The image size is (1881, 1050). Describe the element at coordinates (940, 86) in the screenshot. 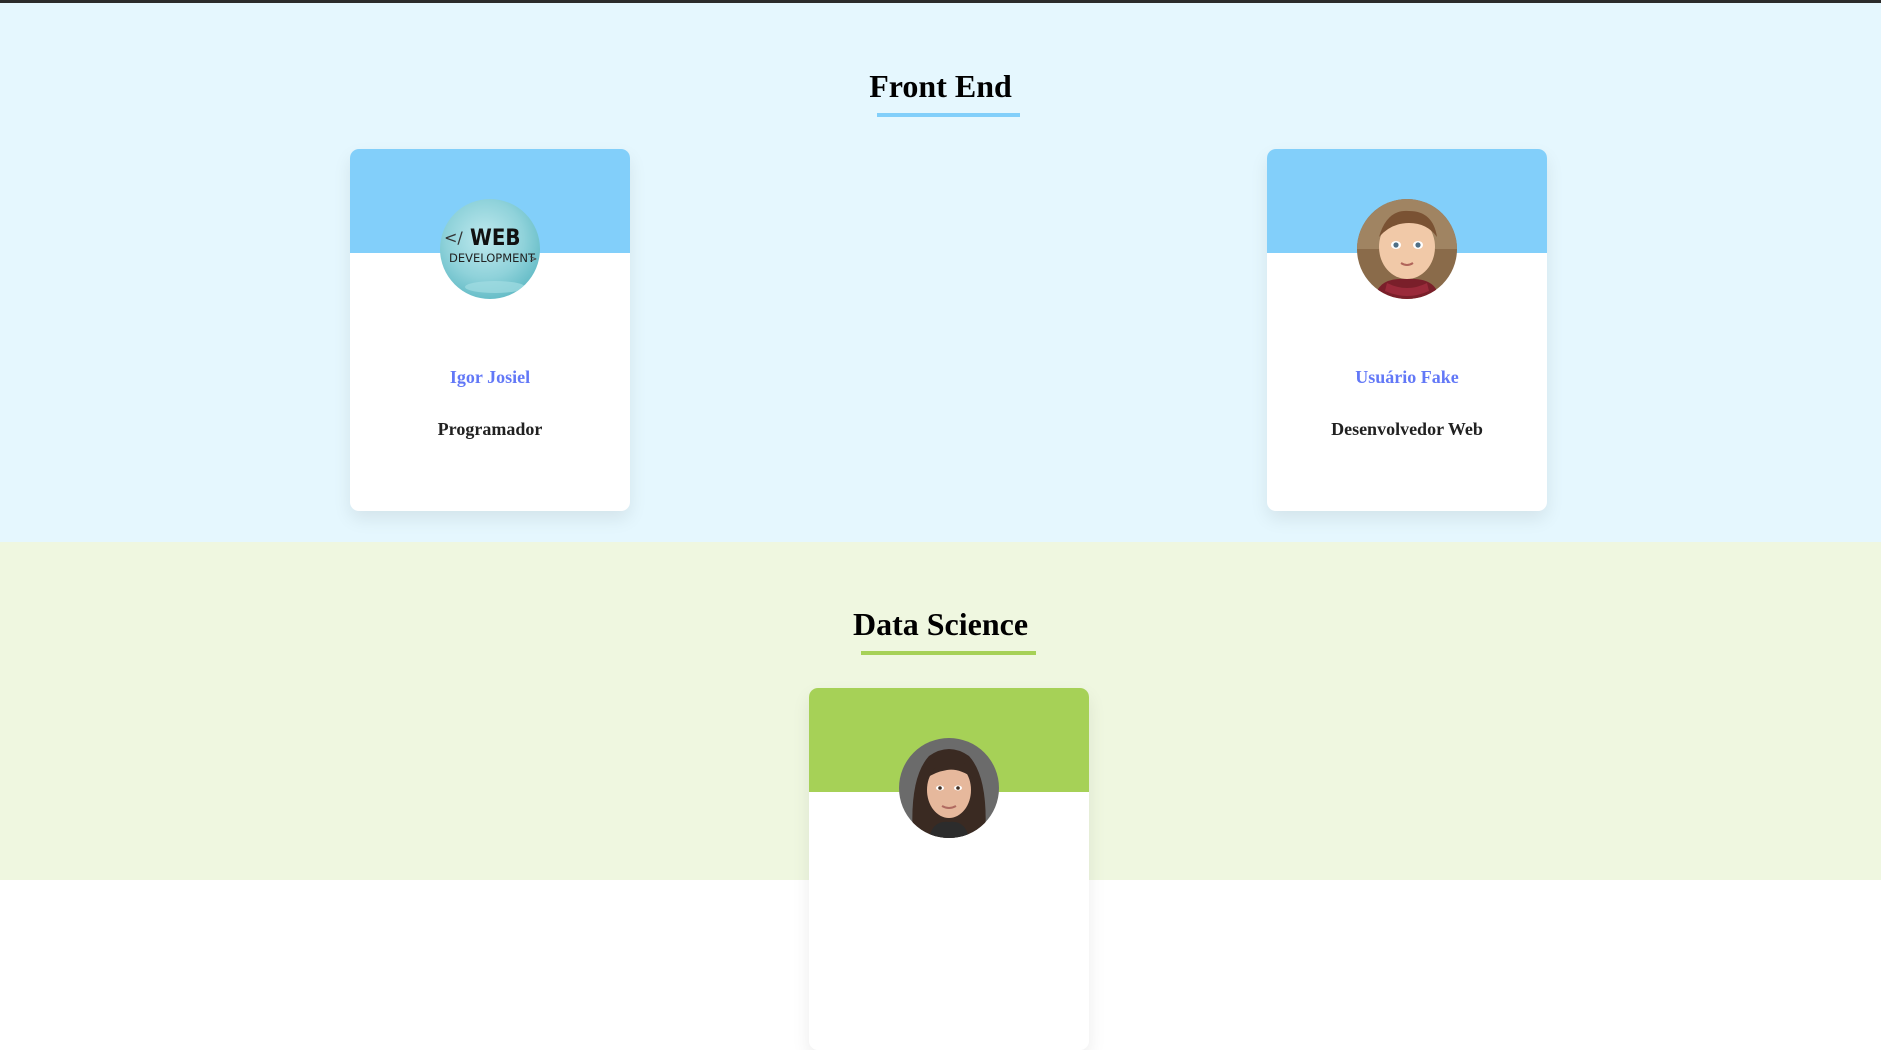

I see `section-title-front-end: Front End` at that location.